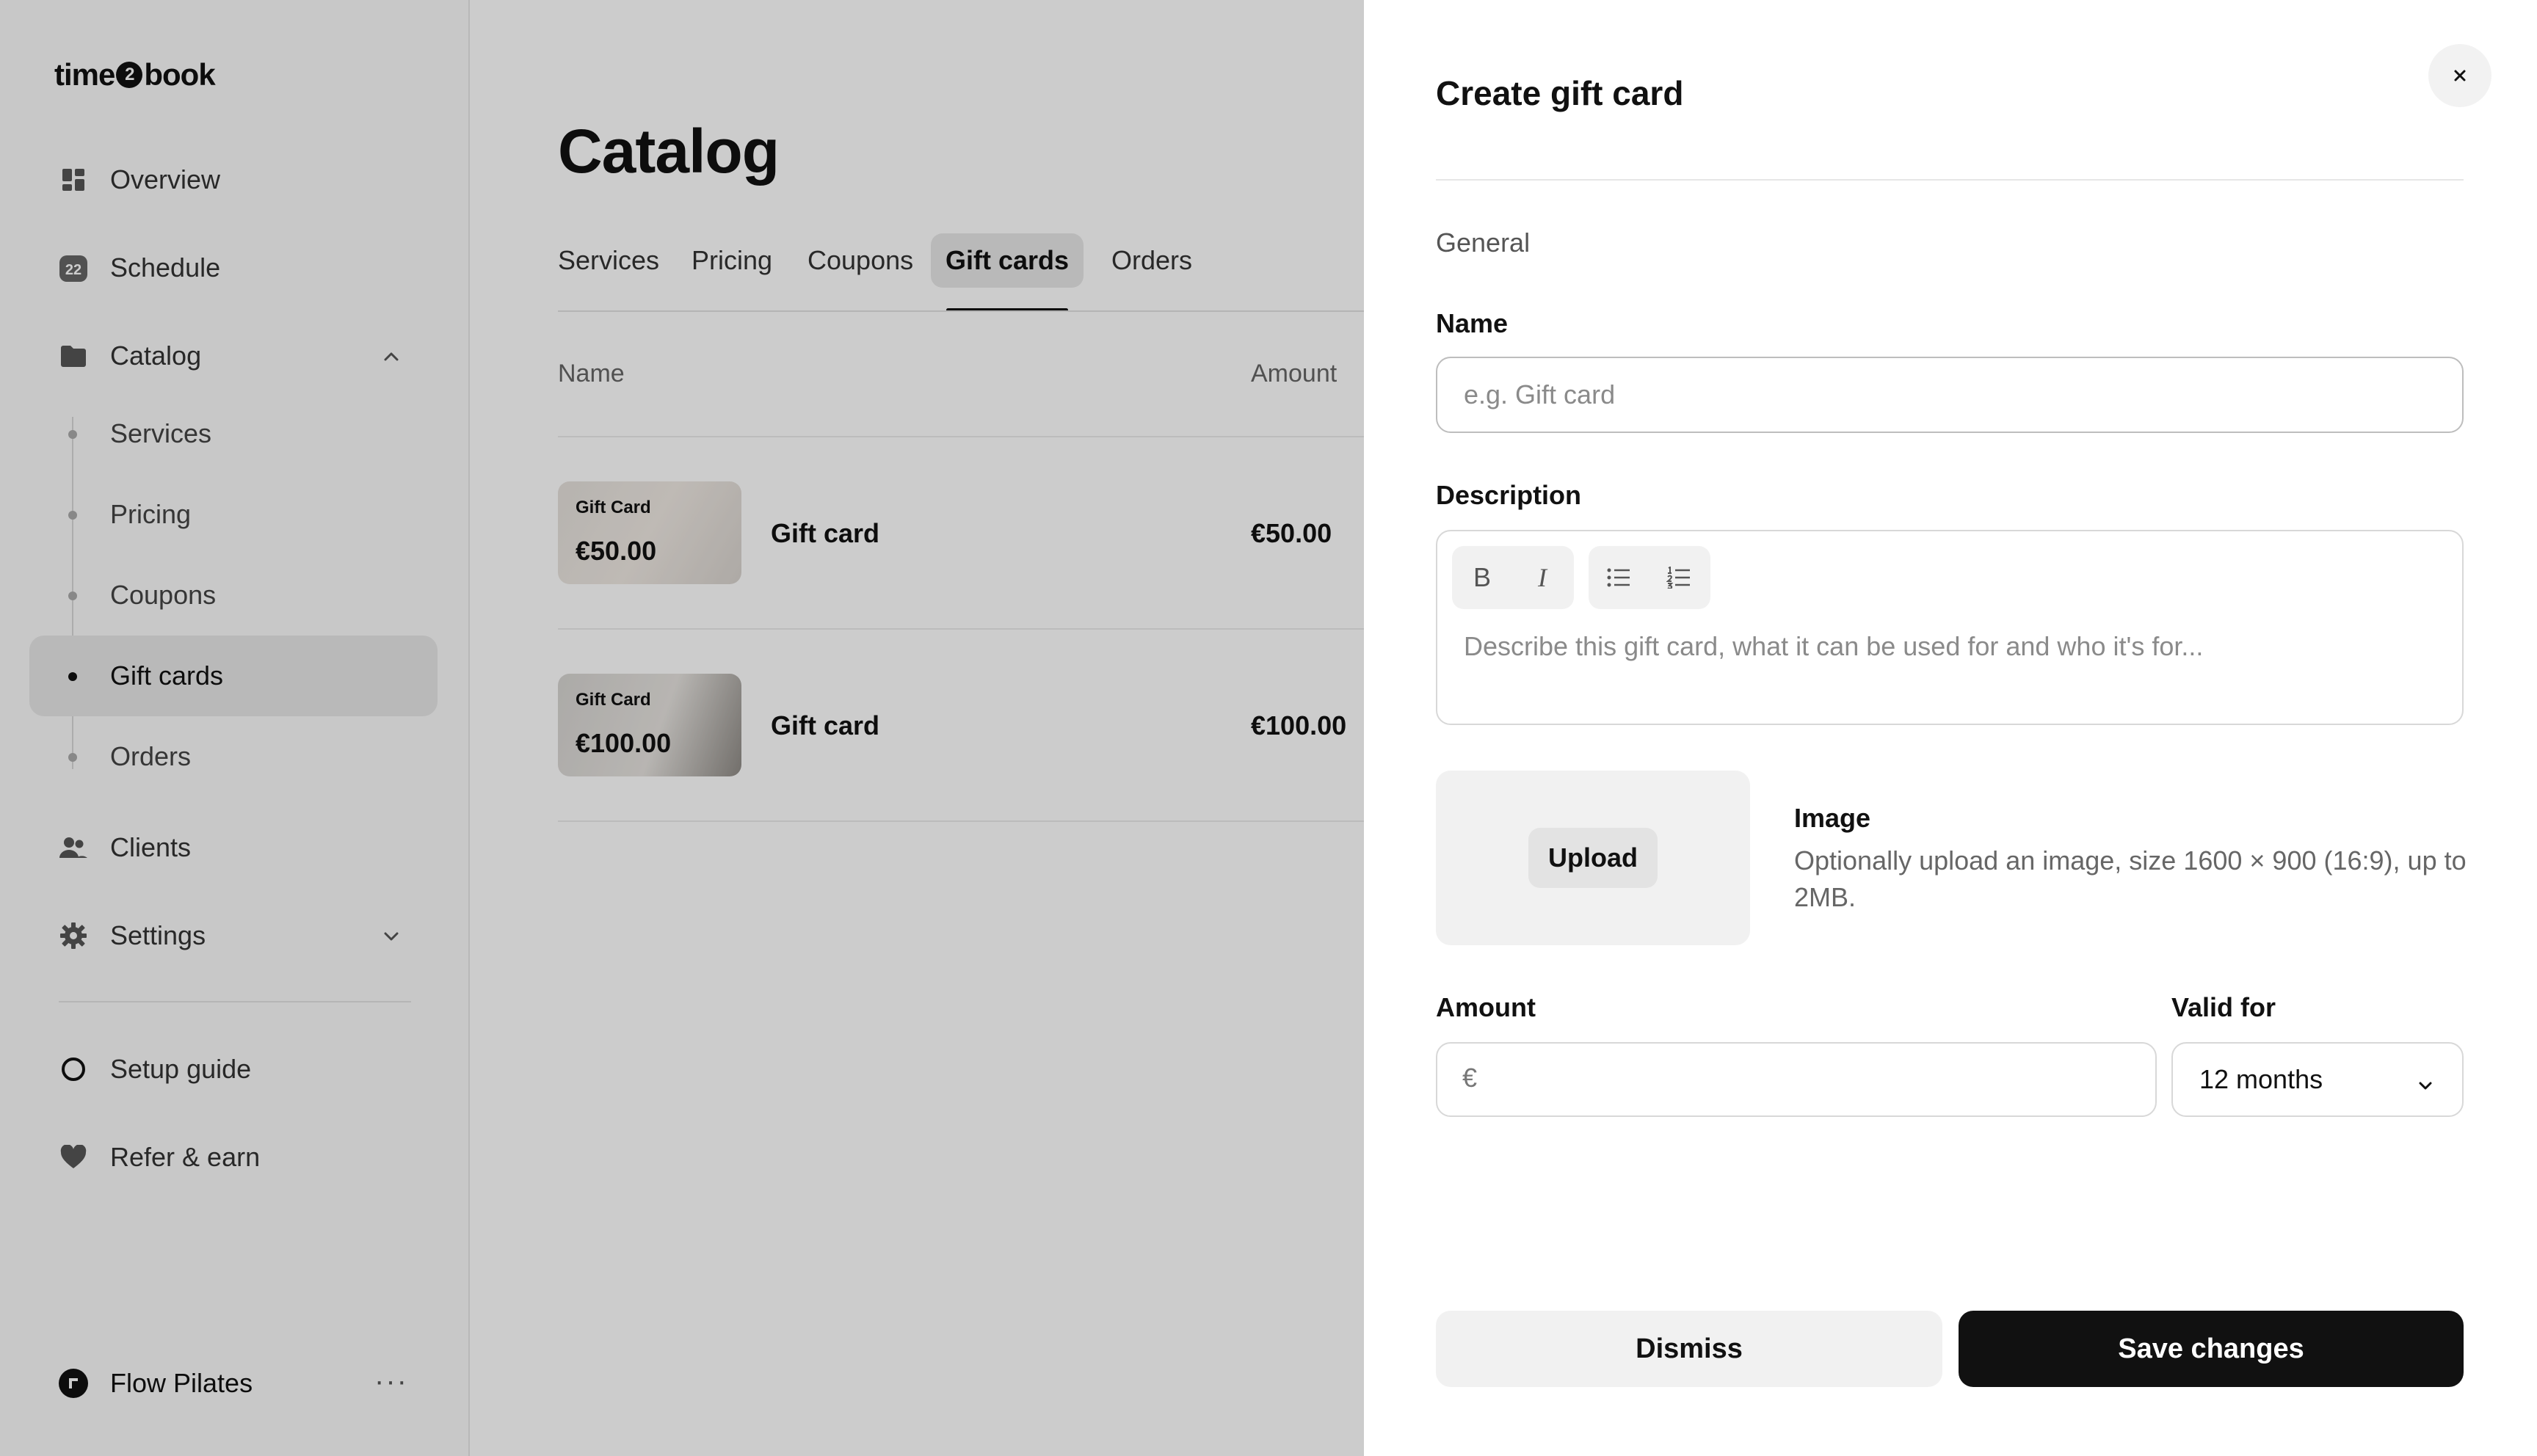 This screenshot has height=1456, width=2537. I want to click on save-changes-button: Save changes, so click(2211, 1349).